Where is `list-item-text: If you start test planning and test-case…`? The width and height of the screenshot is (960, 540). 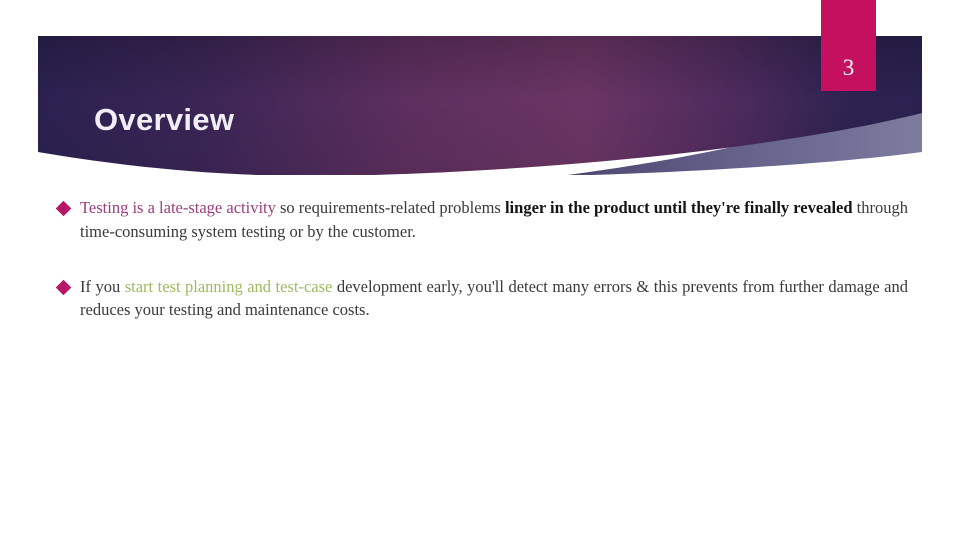 list-item-text: If you start test planning and test-case… is located at coordinates (494, 299).